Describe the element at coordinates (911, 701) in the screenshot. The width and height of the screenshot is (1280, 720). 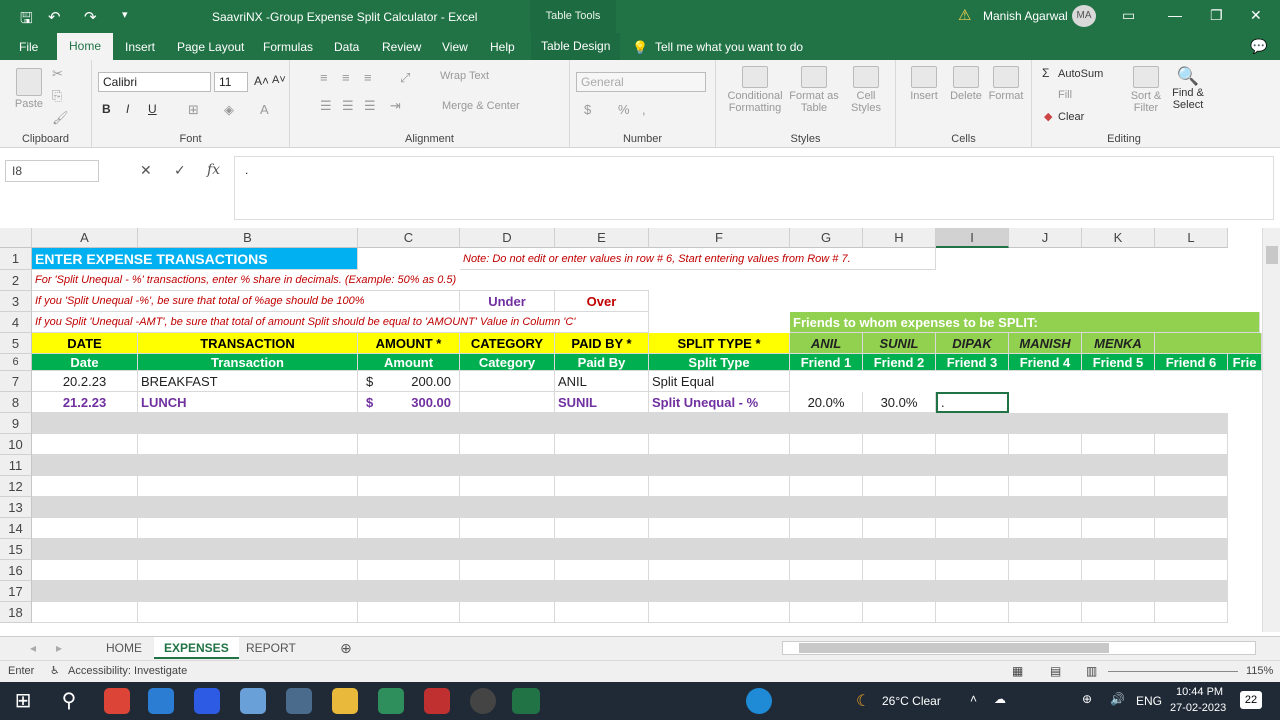
I see `weather-text: 26°C Clear` at that location.